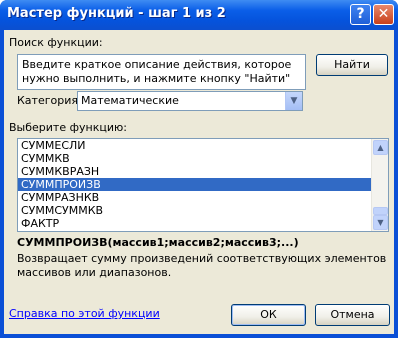 The image size is (398, 338). Describe the element at coordinates (203, 197) in the screenshot. I see `list-item: СУММРАЗНКВ` at that location.